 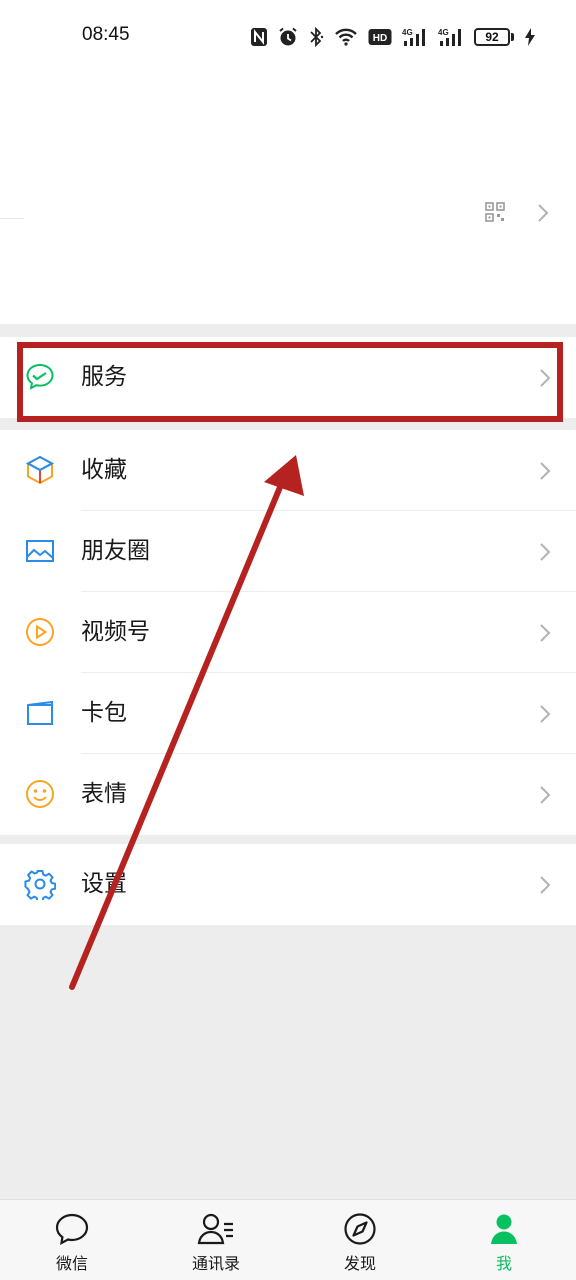 I want to click on sticker-smile-icon, so click(x=40, y=794).